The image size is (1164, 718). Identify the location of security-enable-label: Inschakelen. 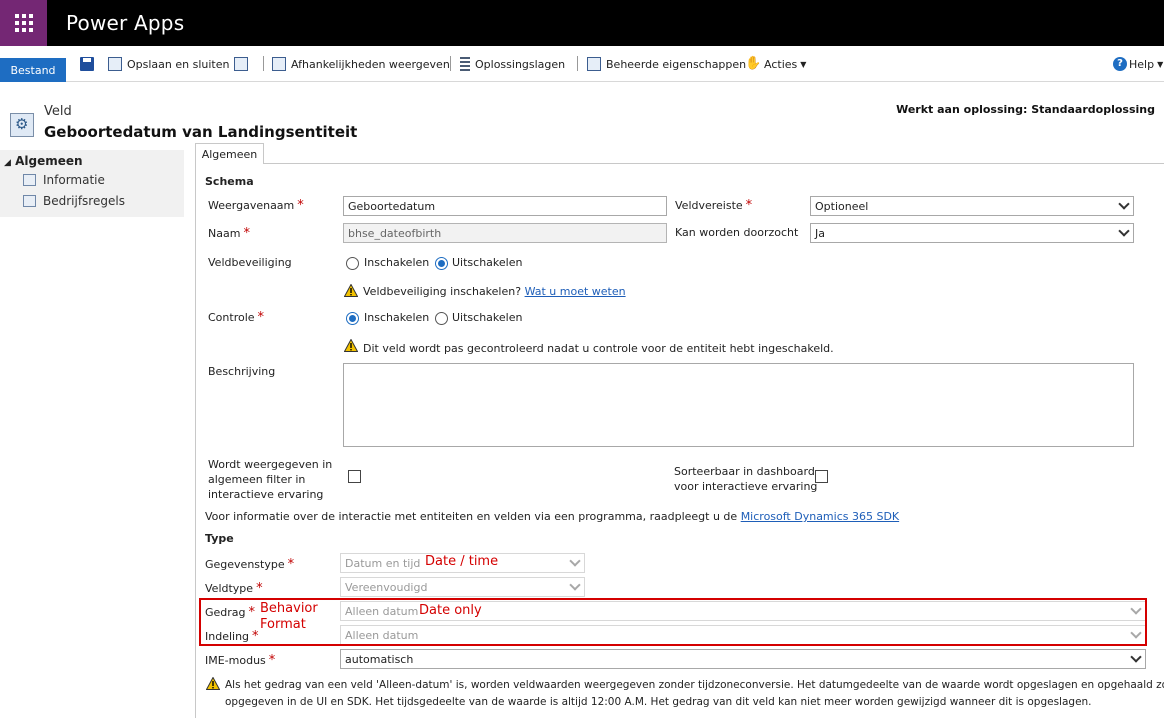
(397, 262).